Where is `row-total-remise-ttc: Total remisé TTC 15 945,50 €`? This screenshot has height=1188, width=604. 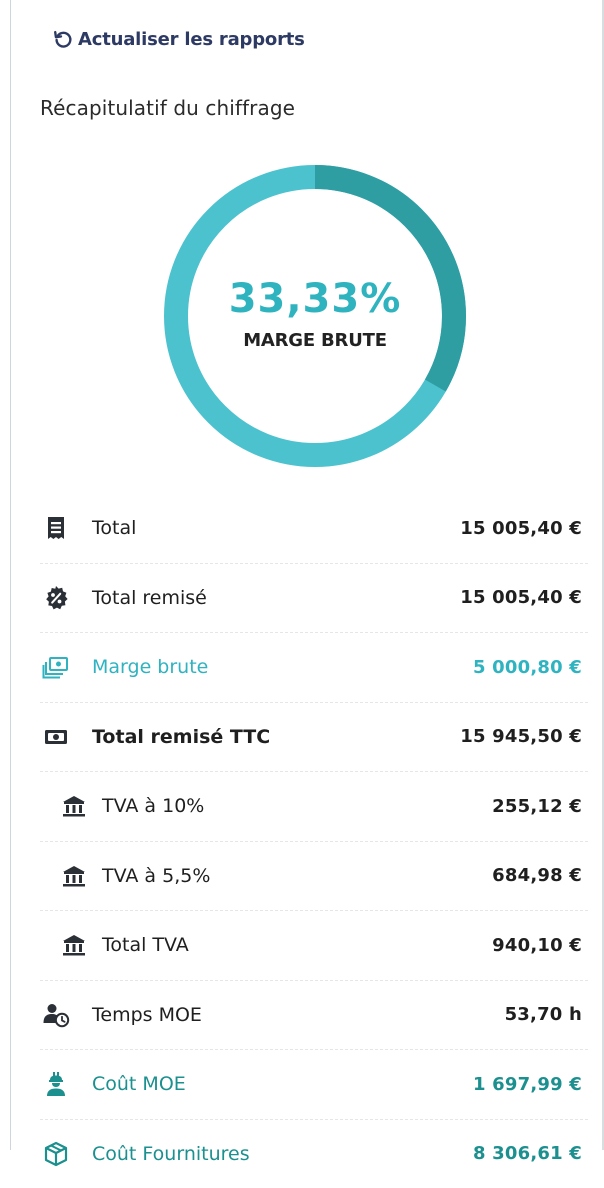 row-total-remise-ttc: Total remisé TTC 15 945,50 € is located at coordinates (314, 738).